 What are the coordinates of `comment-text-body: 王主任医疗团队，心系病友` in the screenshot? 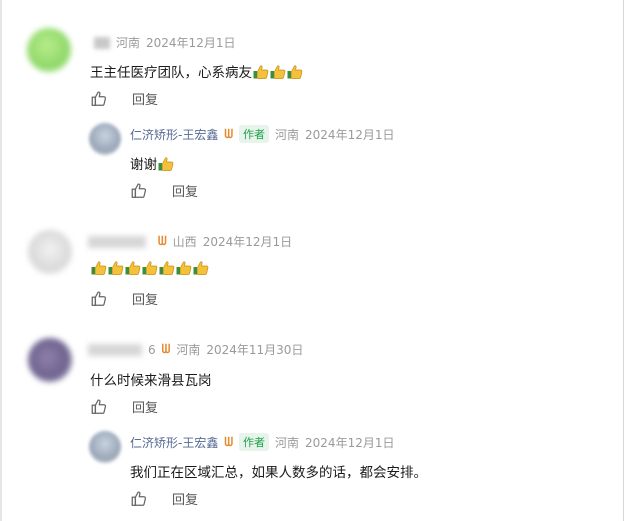 It's located at (171, 73).